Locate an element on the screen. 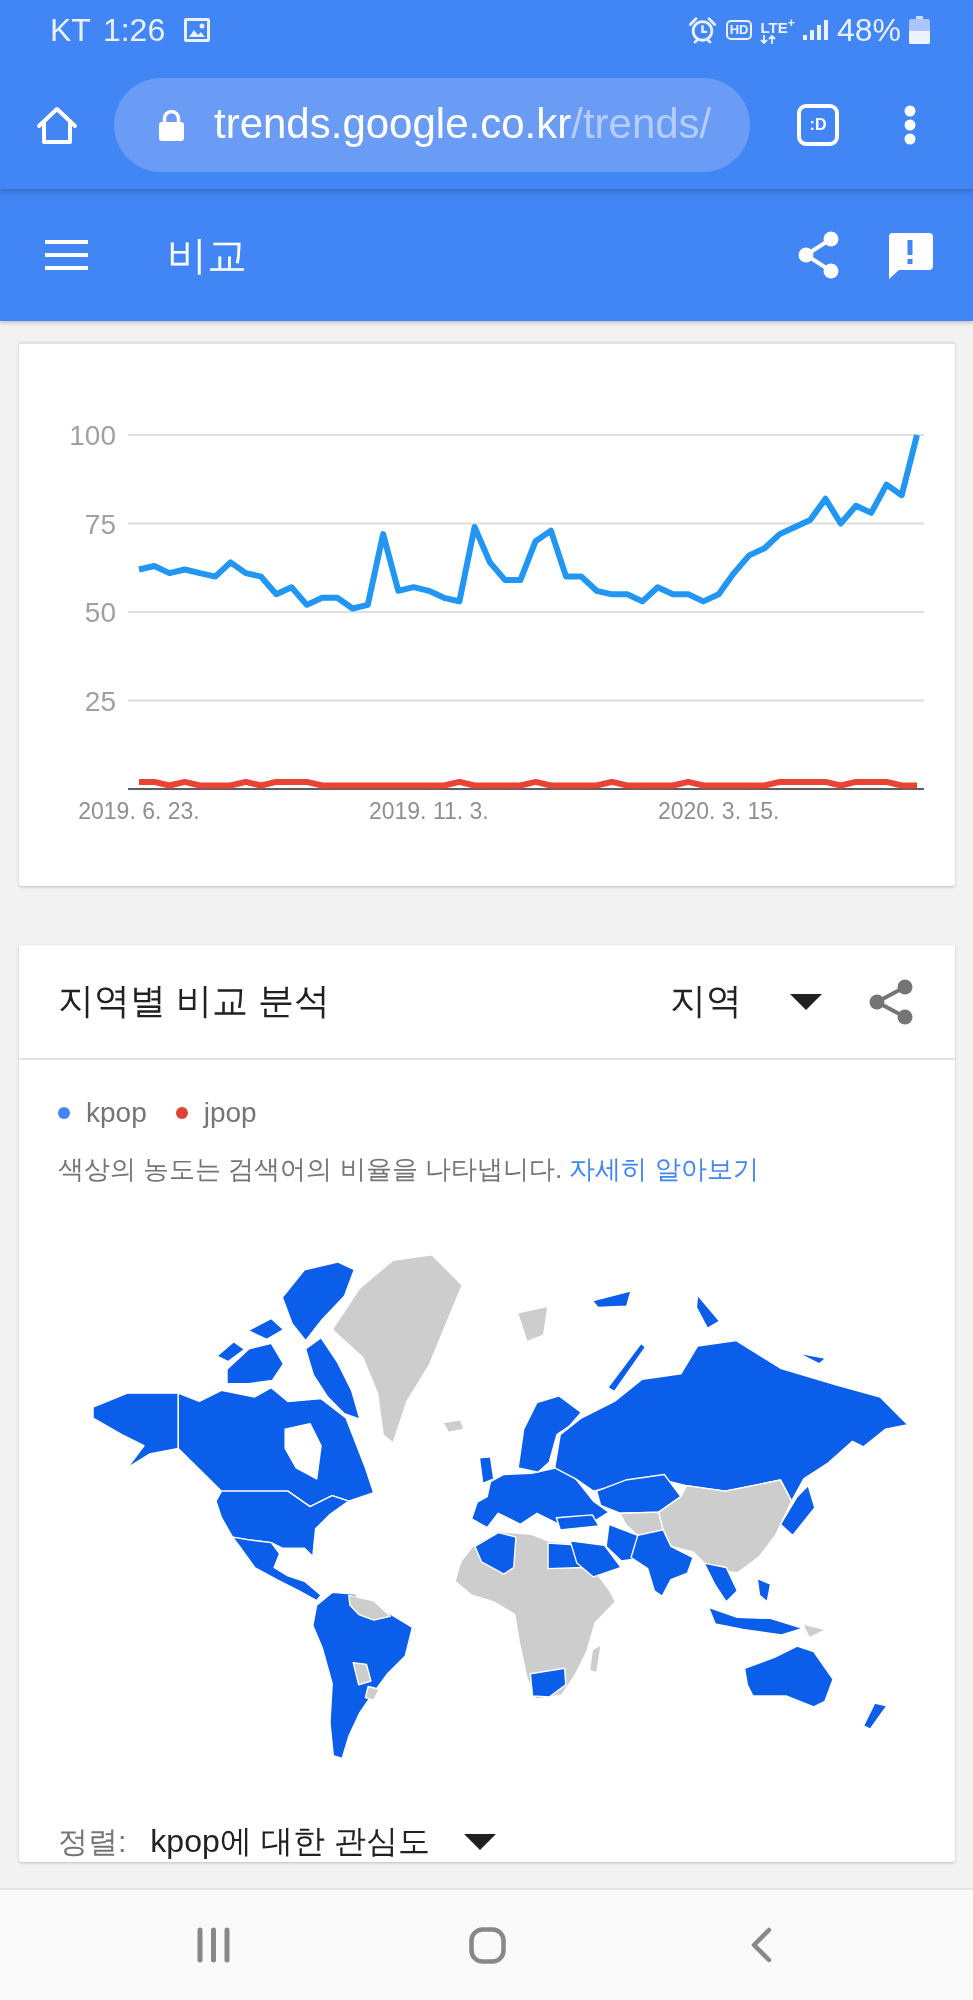 This screenshot has height=2000, width=973. clock-time: 1:26 is located at coordinates (134, 30).